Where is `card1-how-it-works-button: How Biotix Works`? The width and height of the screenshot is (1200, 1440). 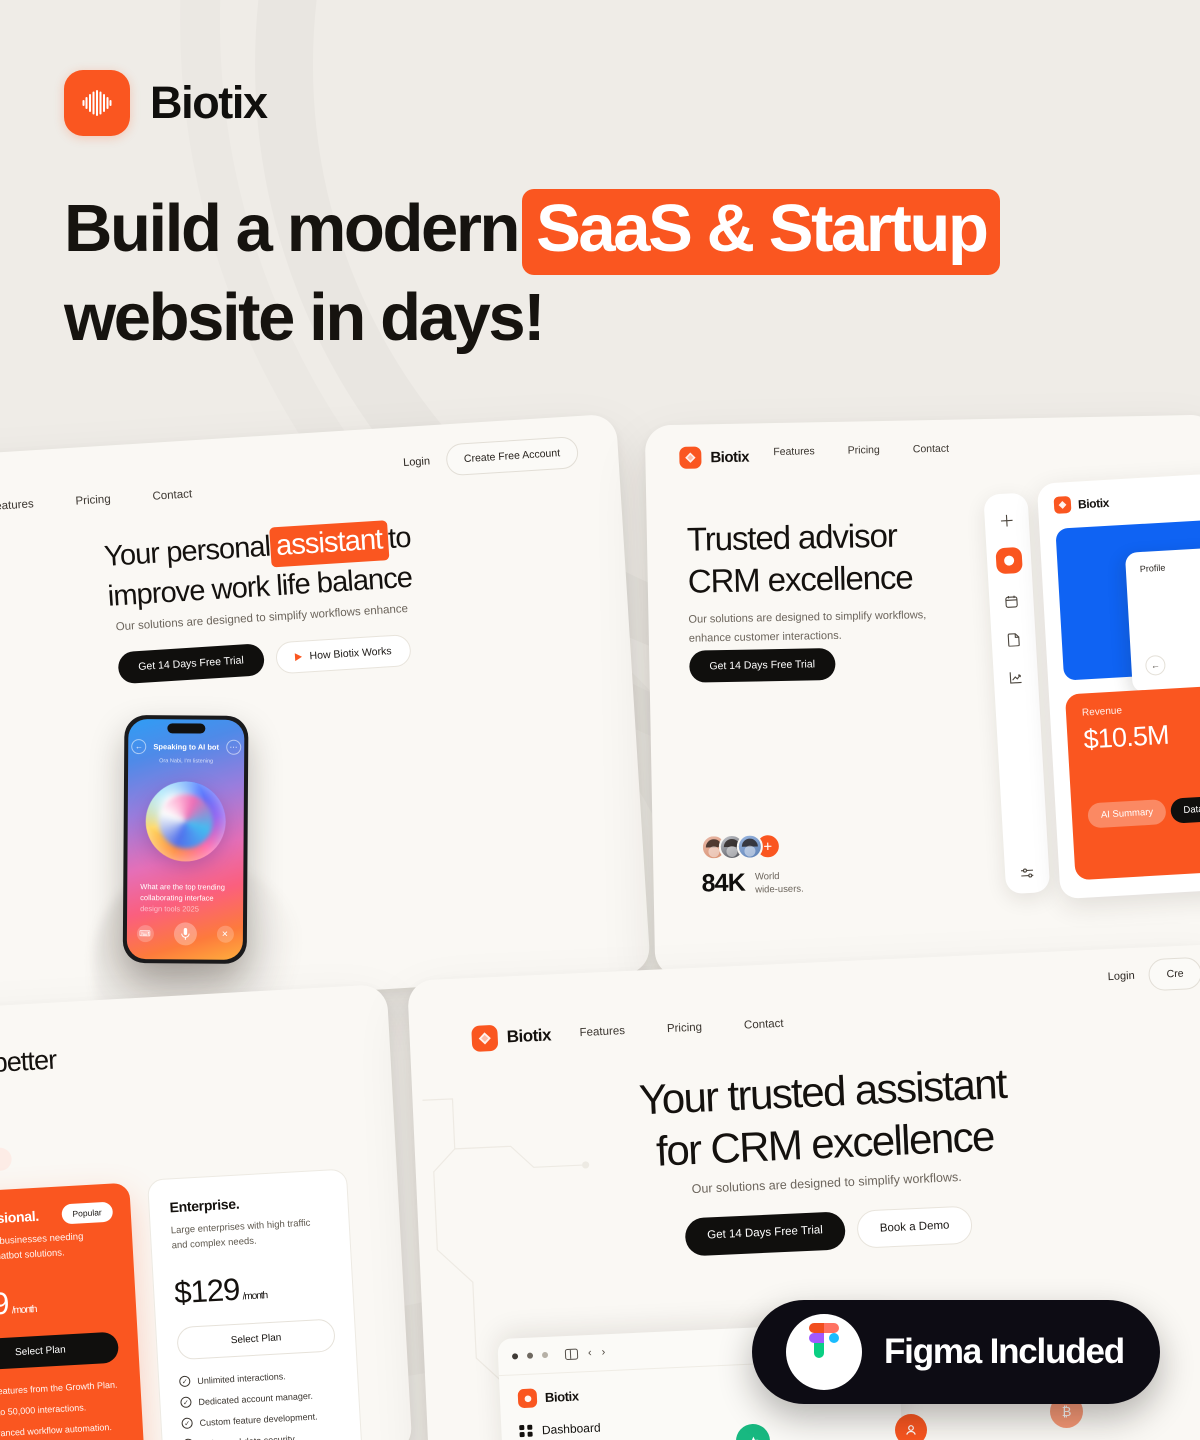 card1-how-it-works-button: How Biotix Works is located at coordinates (343, 654).